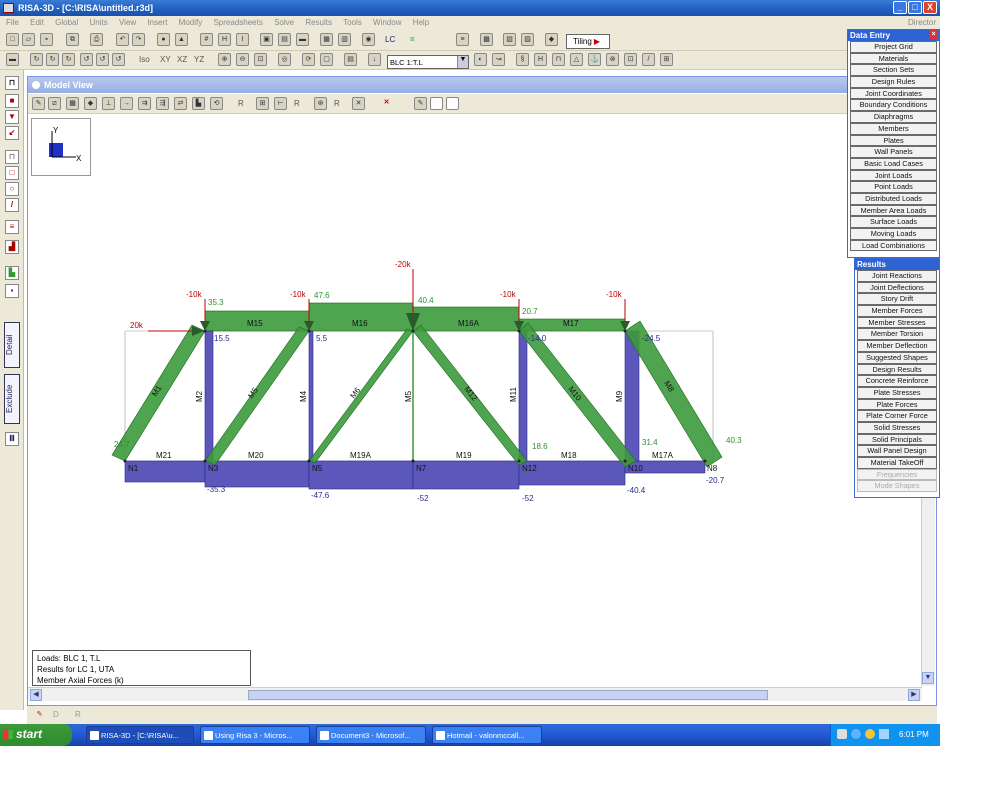 This screenshot has width=993, height=785. Describe the element at coordinates (350, 59) in the screenshot. I see `plot-options-icon: ▤` at that location.